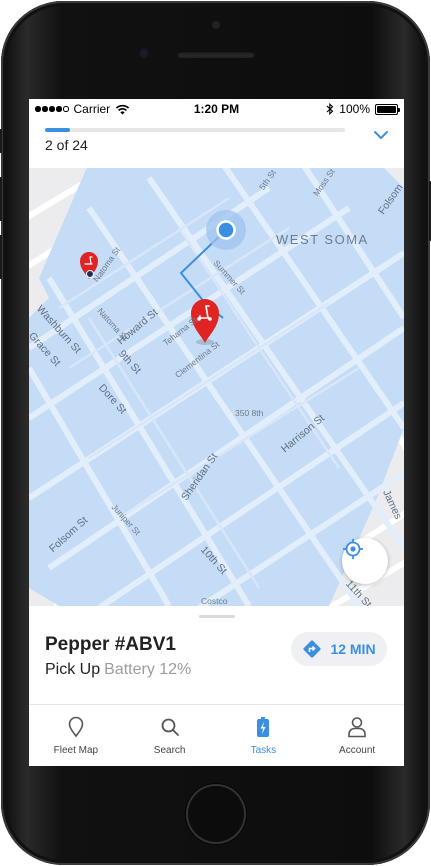  I want to click on step-counter: 2 of 24, so click(66, 145).